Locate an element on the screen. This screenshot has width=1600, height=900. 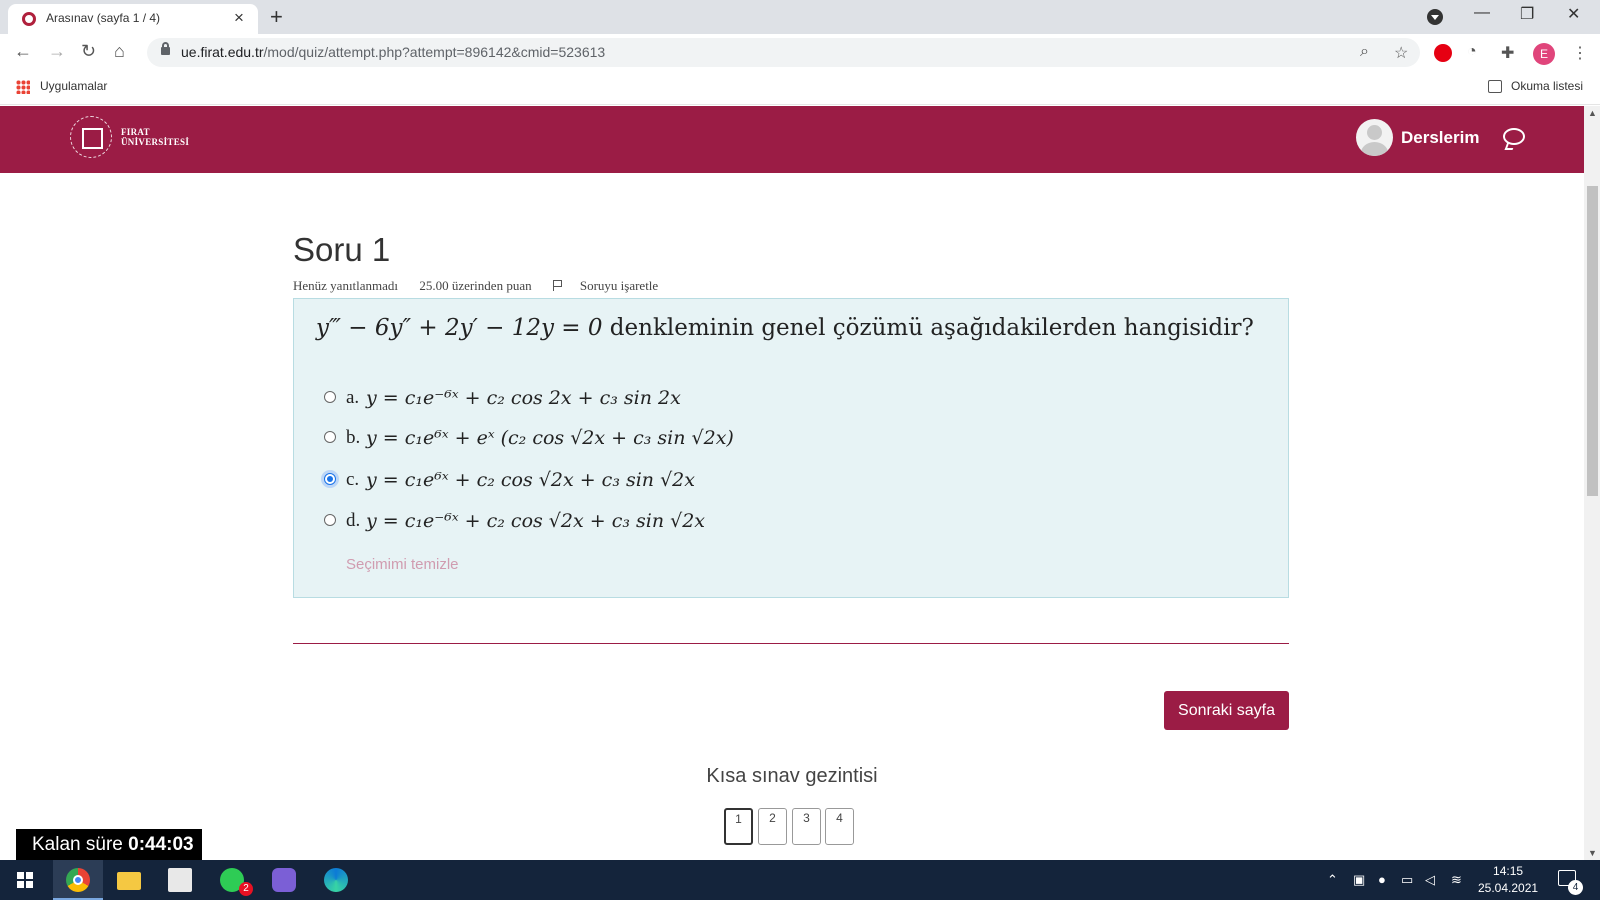
forward-icon: → is located at coordinates (57, 51).